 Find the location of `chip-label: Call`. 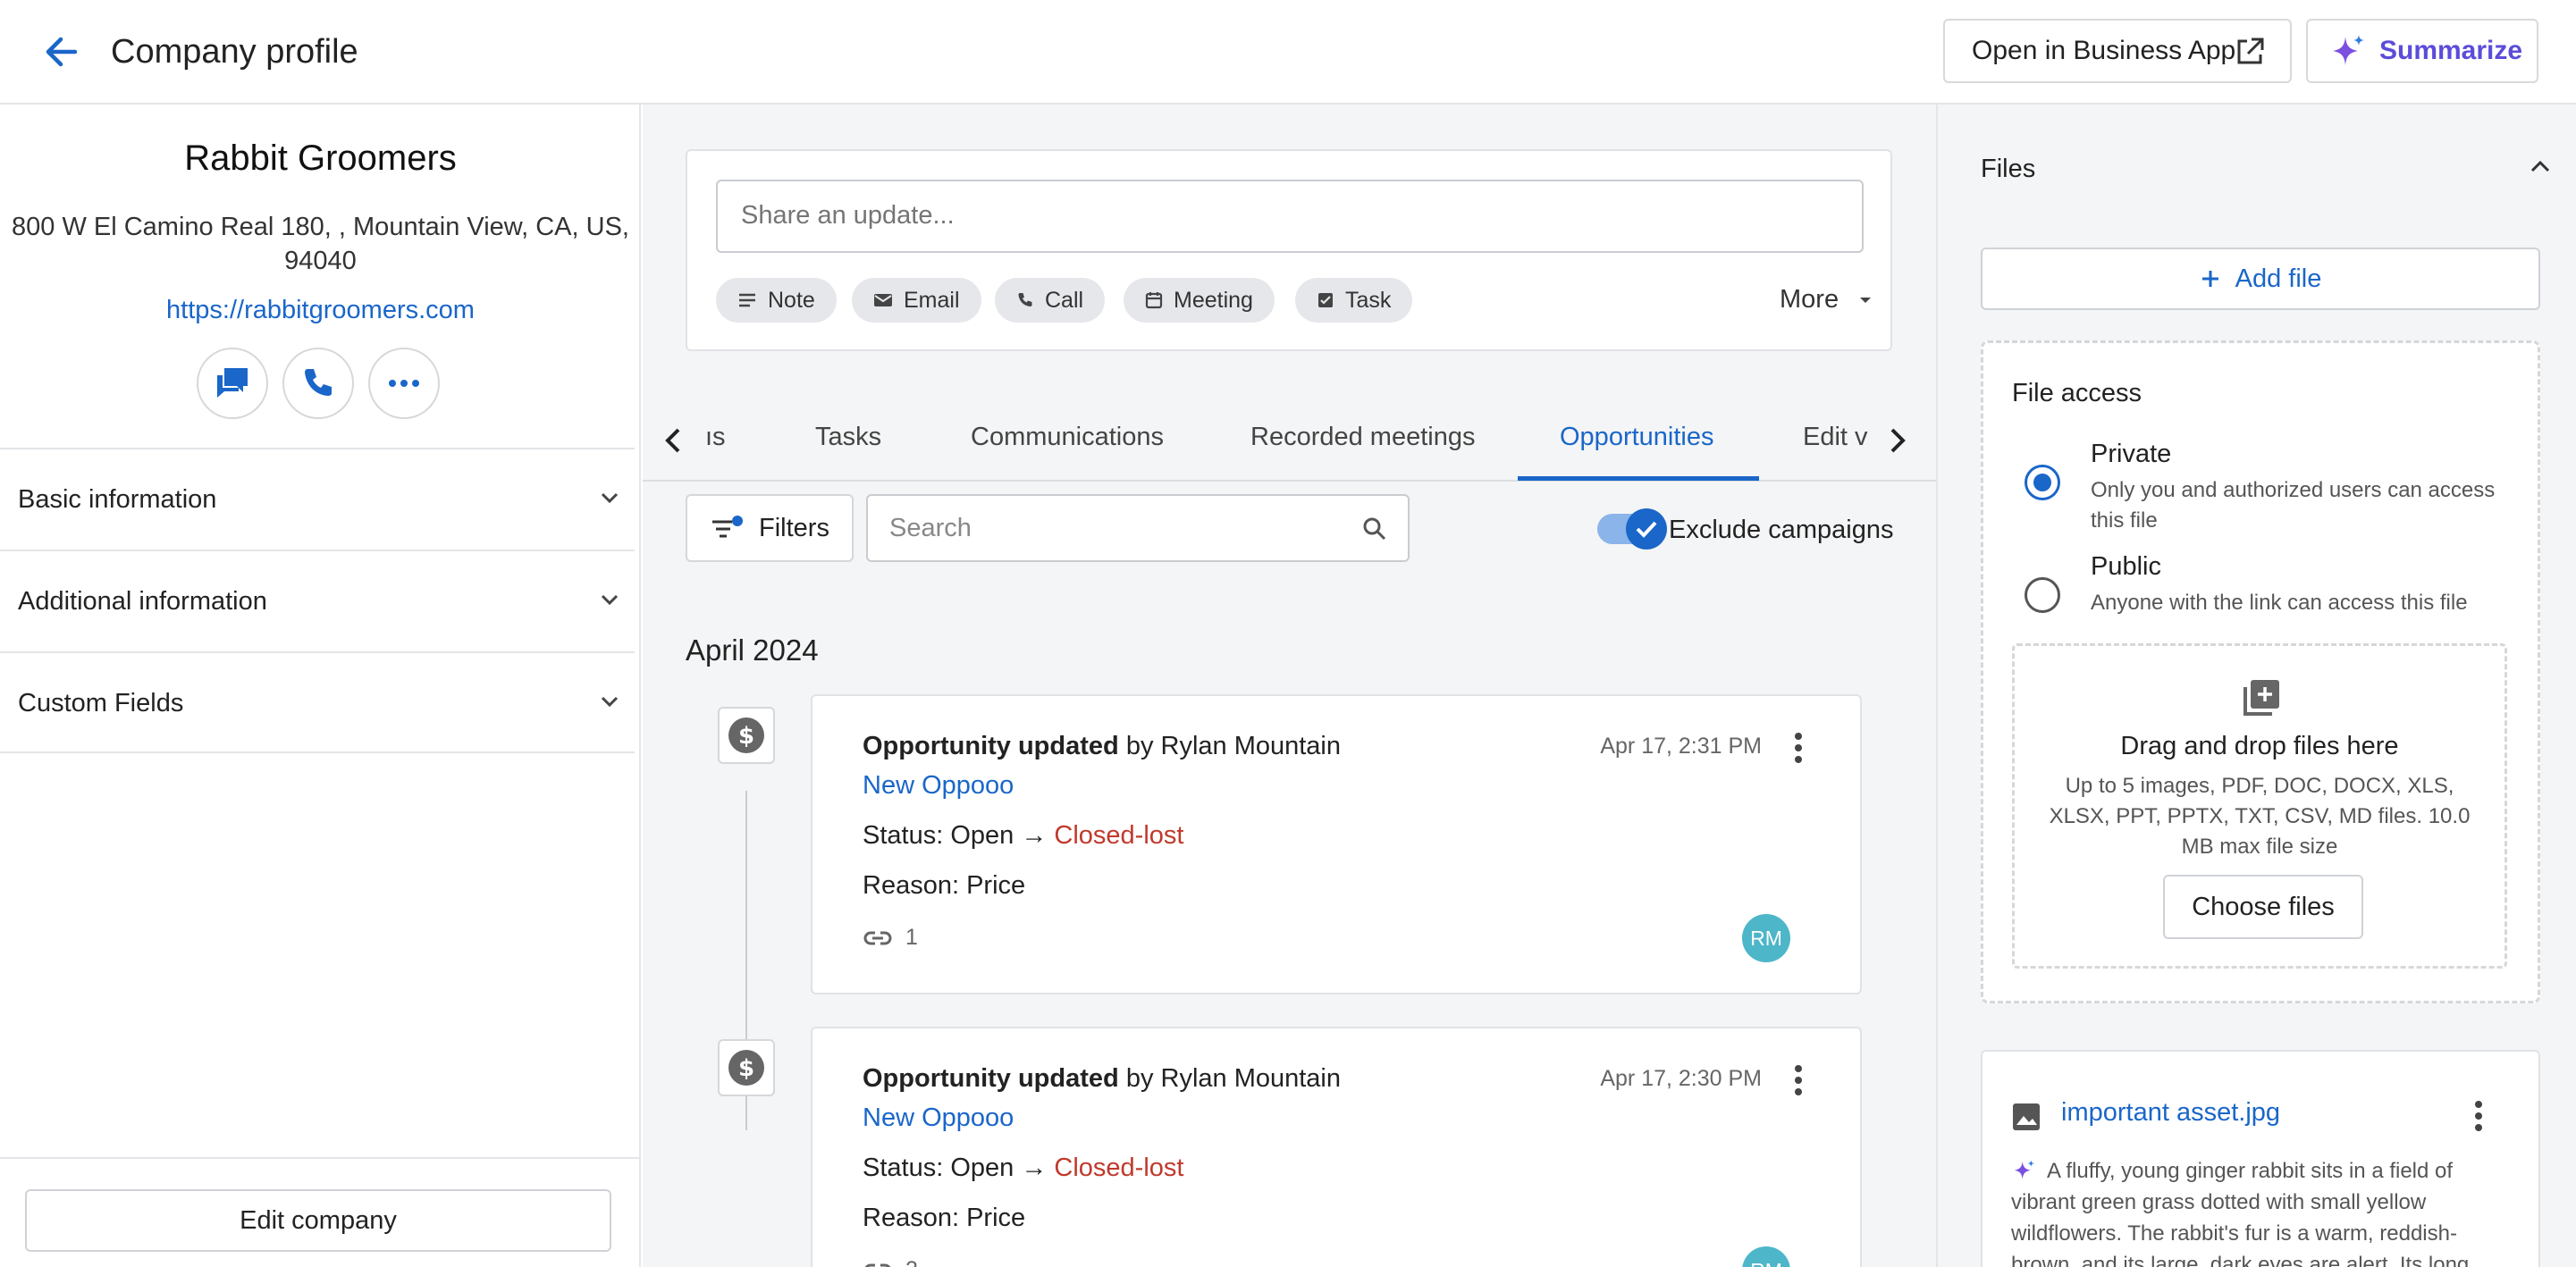

chip-label: Call is located at coordinates (1065, 300).